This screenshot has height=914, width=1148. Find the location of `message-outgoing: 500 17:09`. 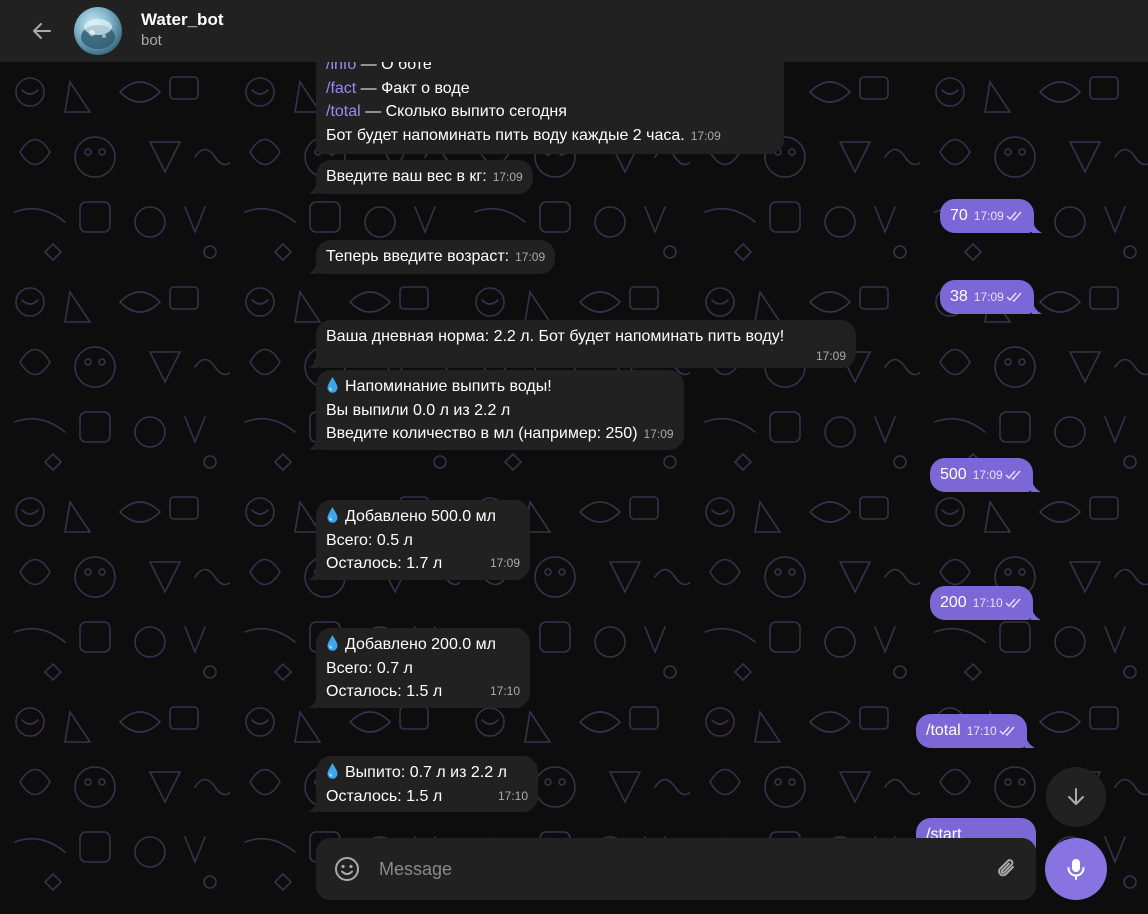

message-outgoing: 500 17:09 is located at coordinates (985, 475).